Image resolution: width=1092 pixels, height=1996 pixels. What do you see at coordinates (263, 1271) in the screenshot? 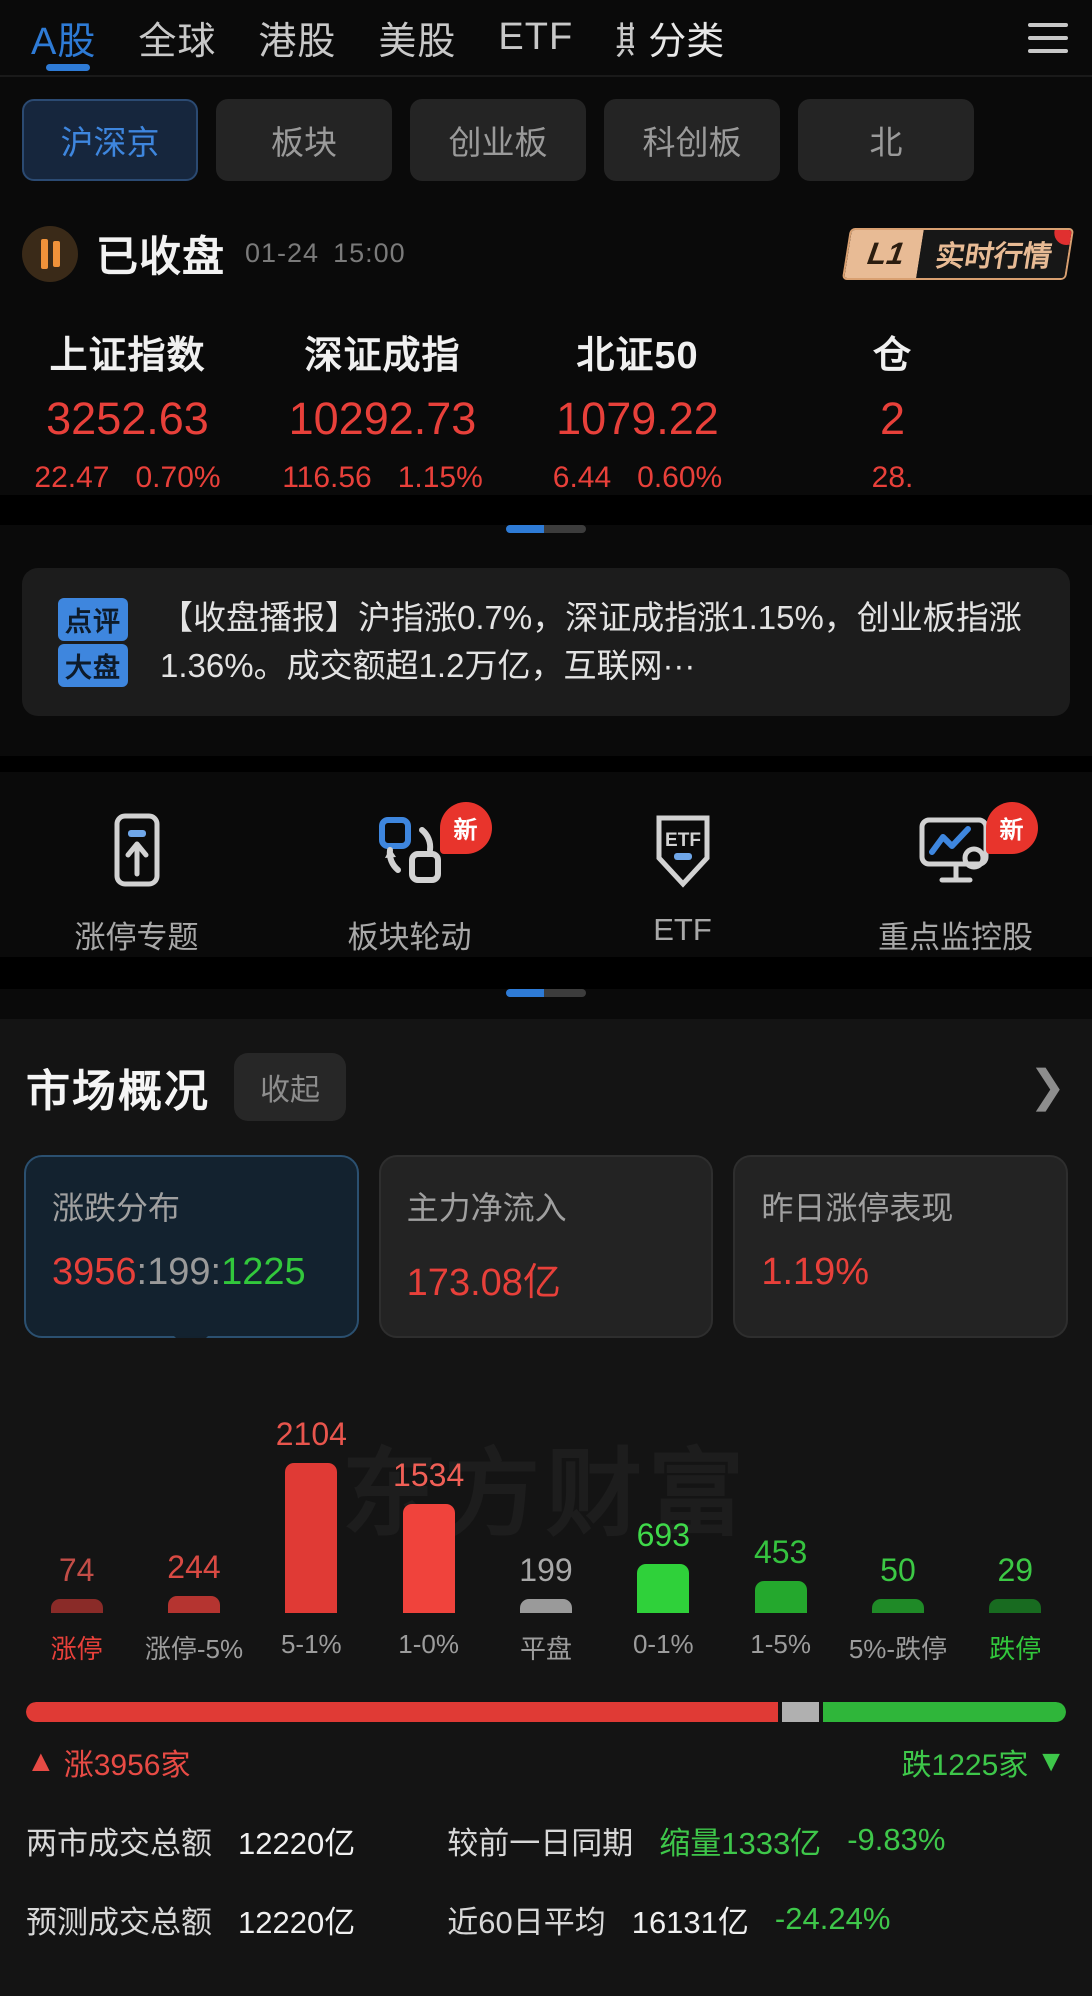
I see `updown-down-count: 1225` at bounding box center [263, 1271].